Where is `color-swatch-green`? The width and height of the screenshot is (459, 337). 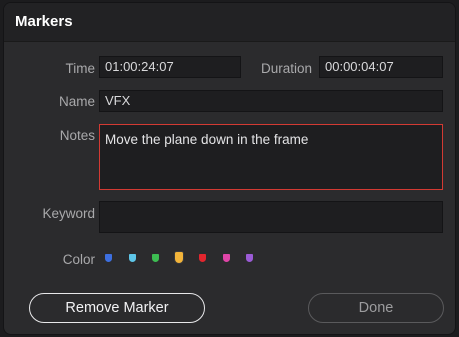 color-swatch-green is located at coordinates (155, 258).